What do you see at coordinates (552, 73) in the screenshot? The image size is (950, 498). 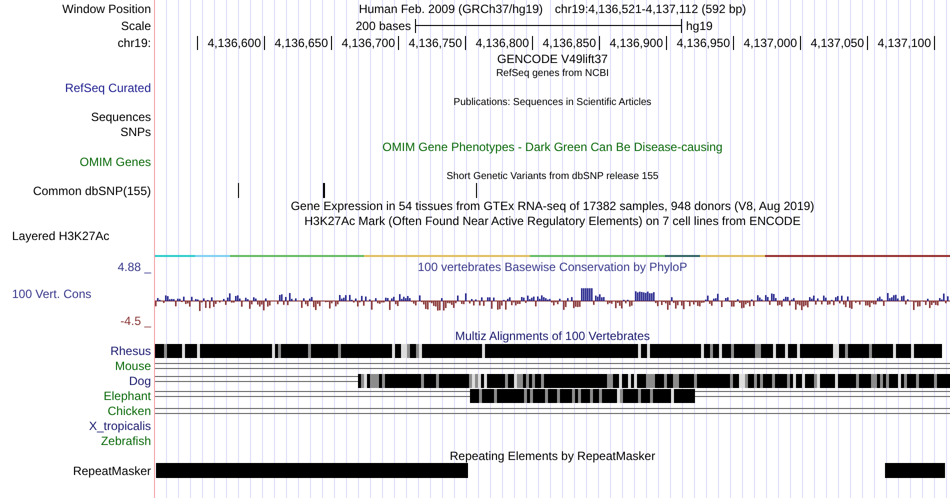 I see `track-title: RefSeq genes from NCBI` at bounding box center [552, 73].